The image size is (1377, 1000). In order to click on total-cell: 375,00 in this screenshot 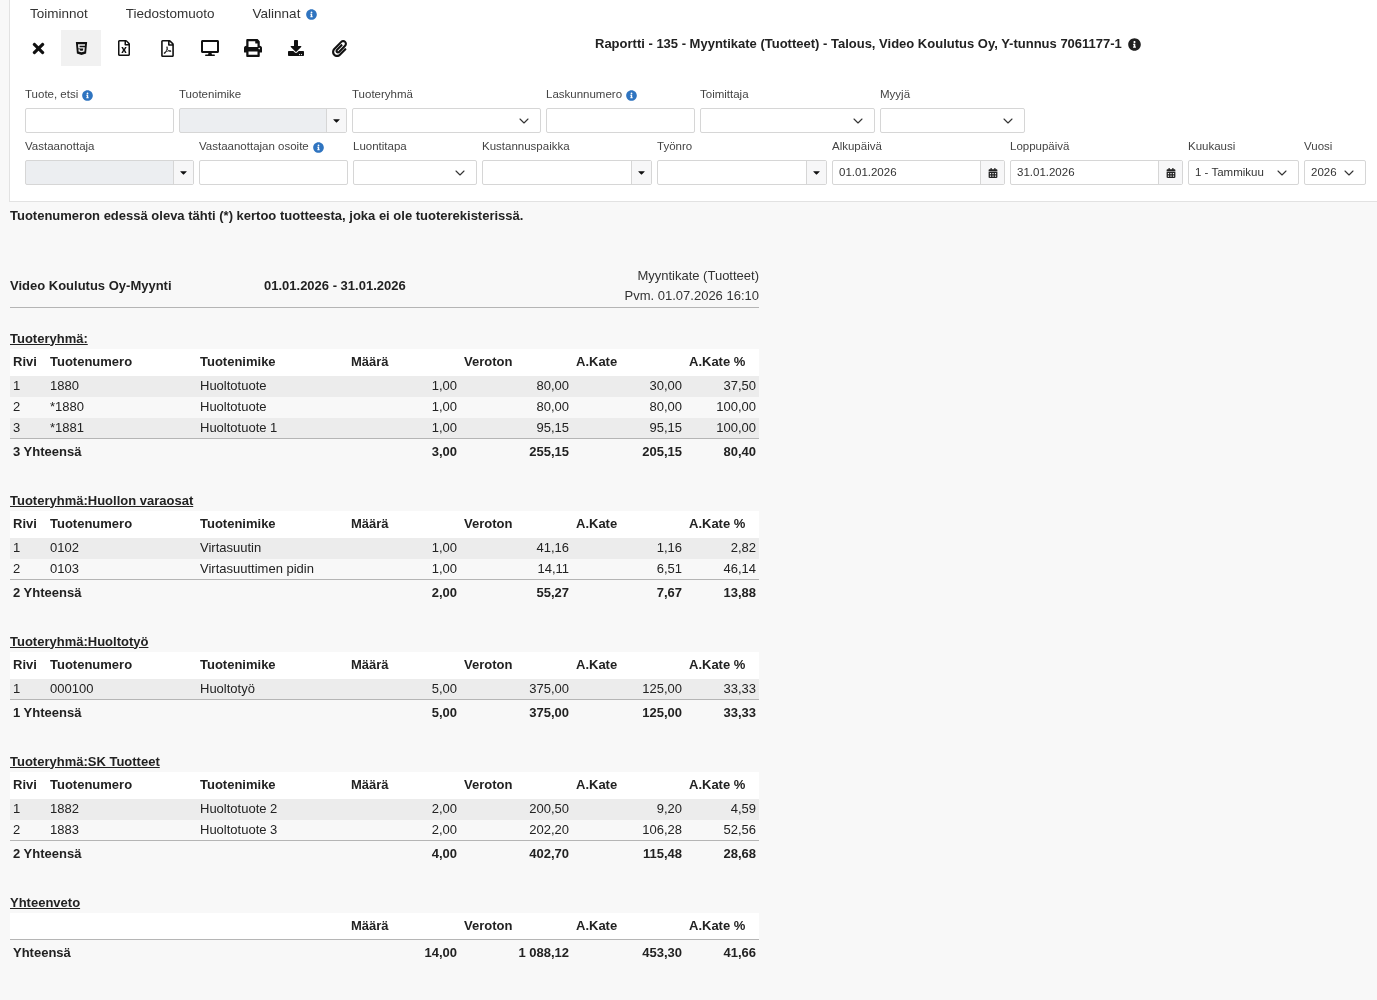, I will do `click(516, 712)`.